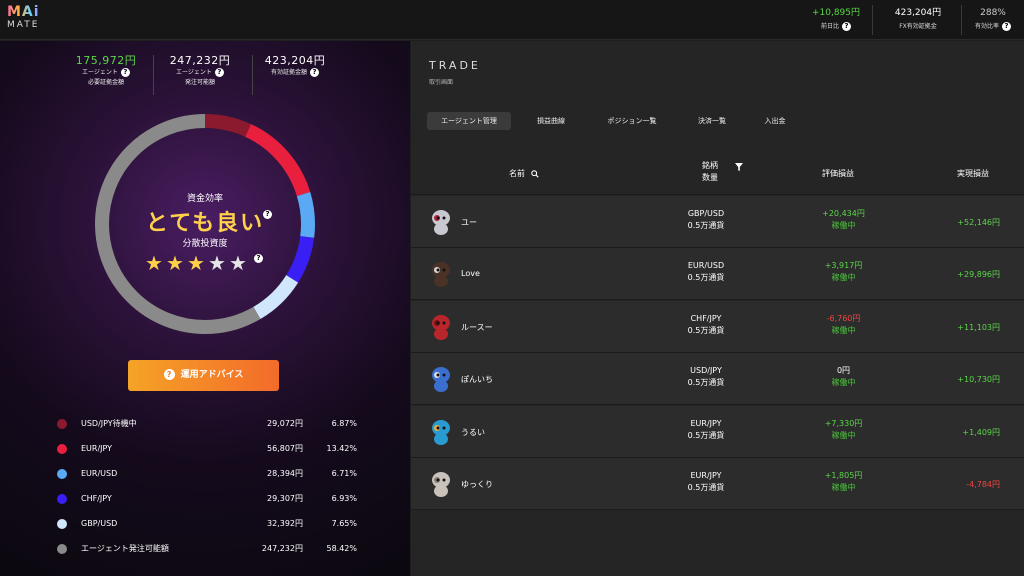 The image size is (1024, 576). Describe the element at coordinates (706, 266) in the screenshot. I see `agent-pair: EUR/USD` at that location.